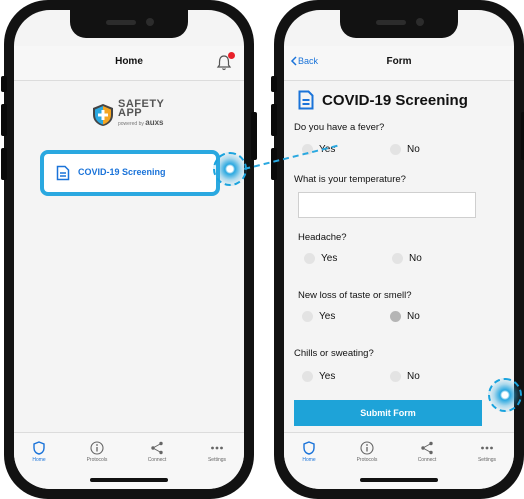 The width and height of the screenshot is (524, 499). Describe the element at coordinates (395, 100) in the screenshot. I see `form-heading-text: COVID-19 Screening` at that location.